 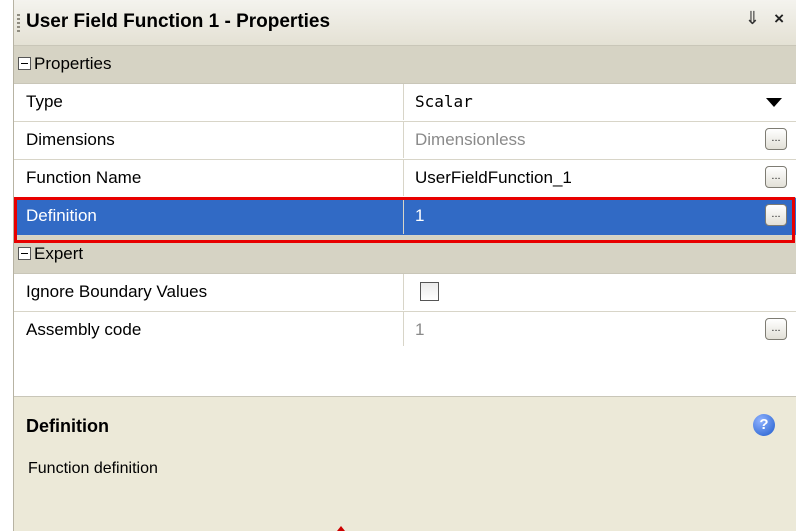 What do you see at coordinates (18, 23) in the screenshot?
I see `drag-grip-icon` at bounding box center [18, 23].